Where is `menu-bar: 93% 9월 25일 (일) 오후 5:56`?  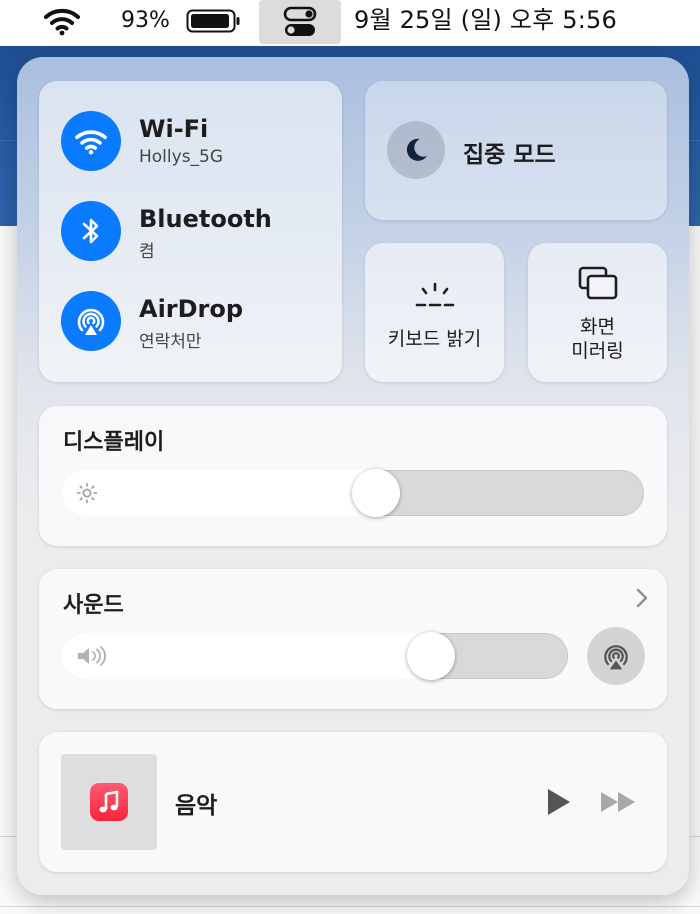
menu-bar: 93% 9월 25일 (일) 오후 5:56 is located at coordinates (350, 23).